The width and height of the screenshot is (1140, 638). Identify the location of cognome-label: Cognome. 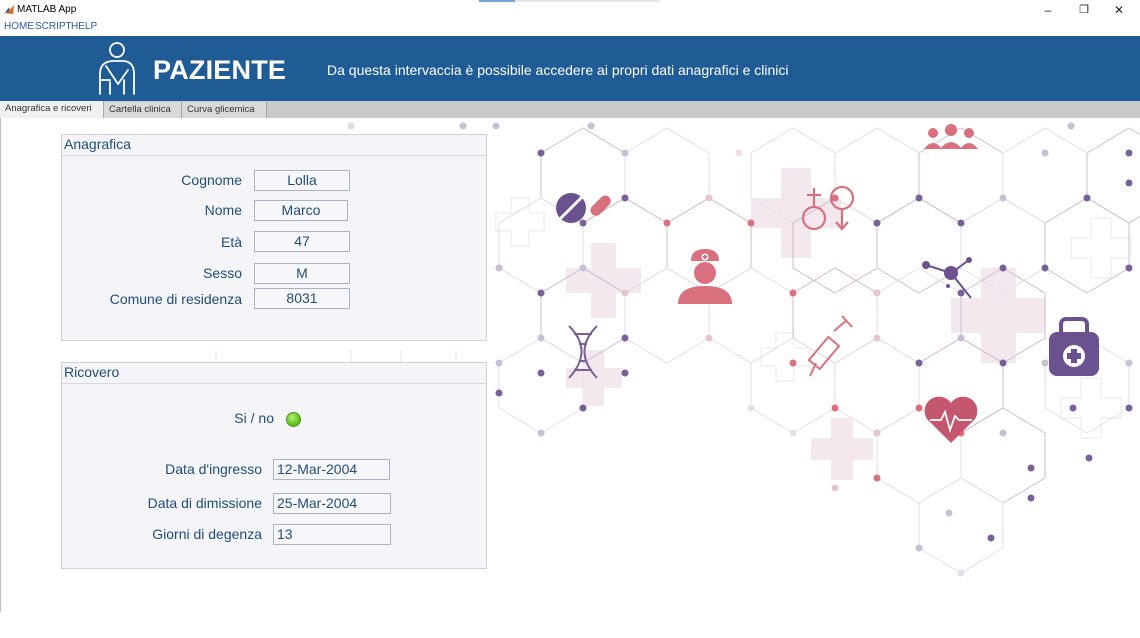
(211, 180).